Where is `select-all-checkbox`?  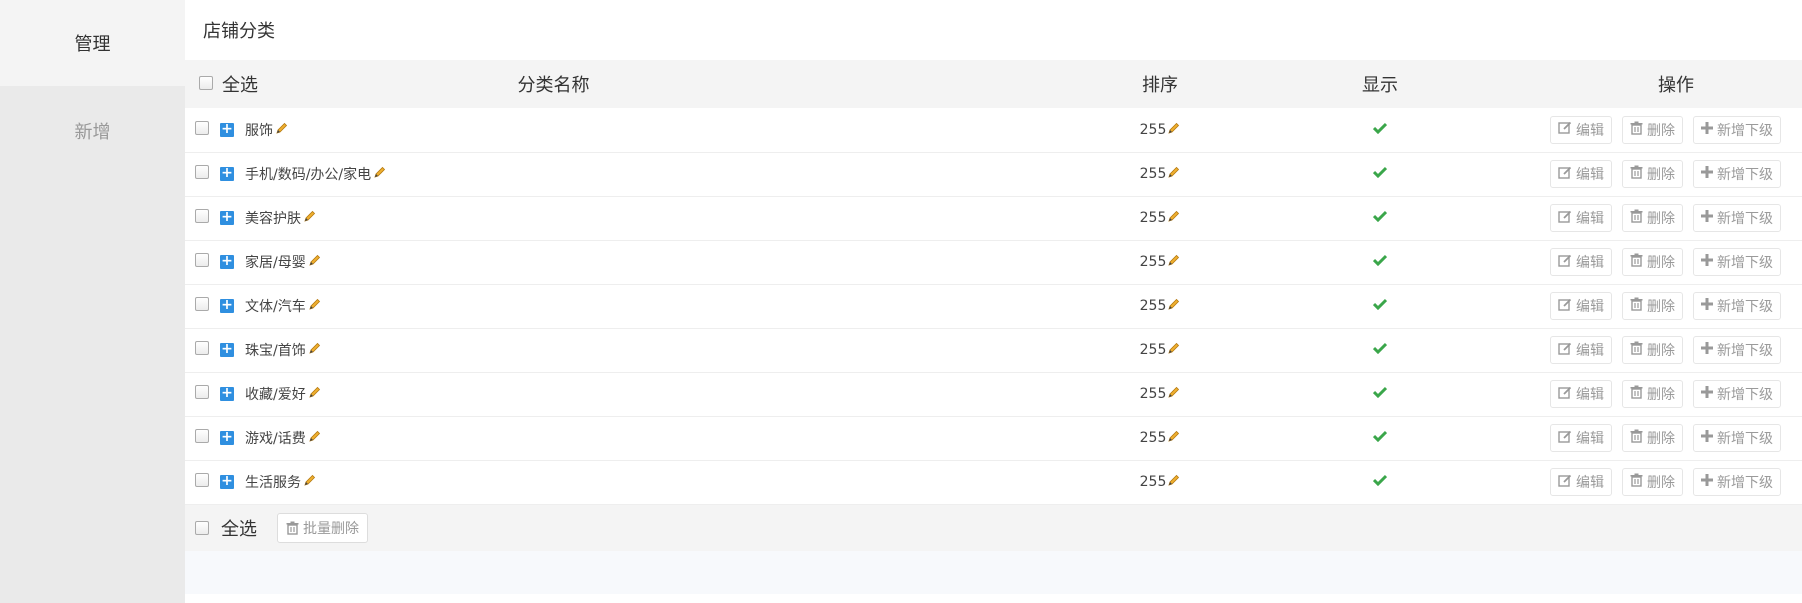
select-all-checkbox is located at coordinates (206, 82).